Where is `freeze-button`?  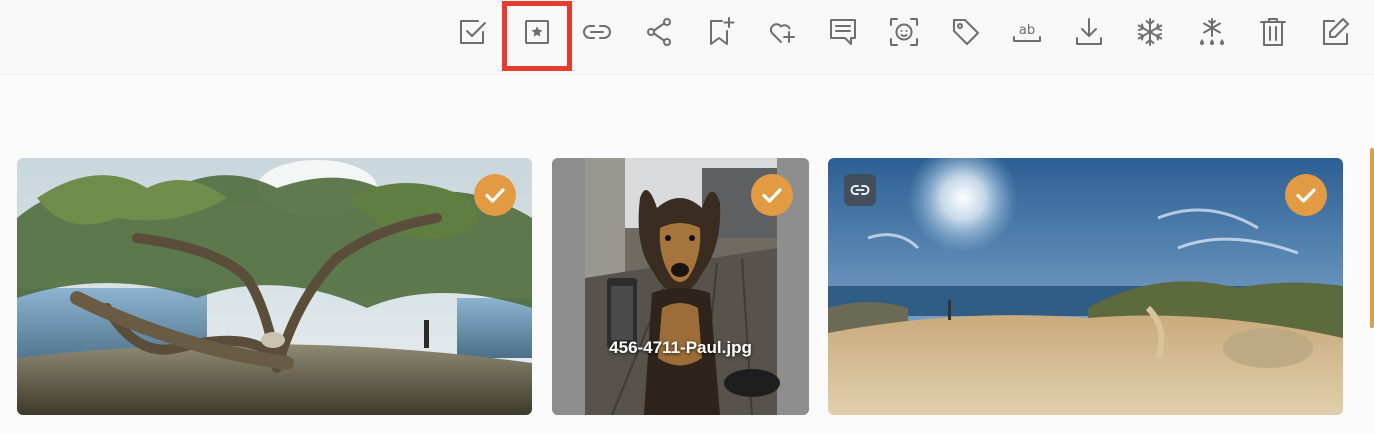 freeze-button is located at coordinates (1150, 32).